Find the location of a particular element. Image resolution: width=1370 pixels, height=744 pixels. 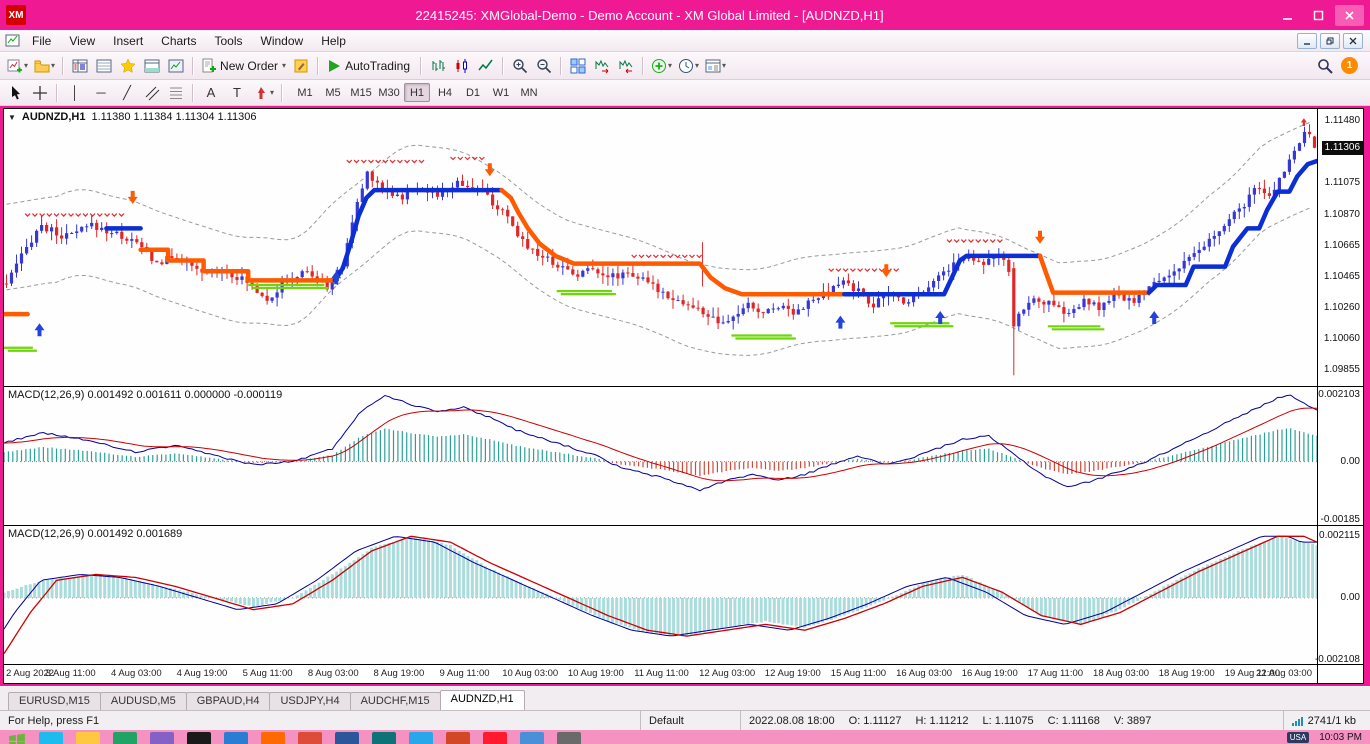

firefox-icon is located at coordinates (273, 738).